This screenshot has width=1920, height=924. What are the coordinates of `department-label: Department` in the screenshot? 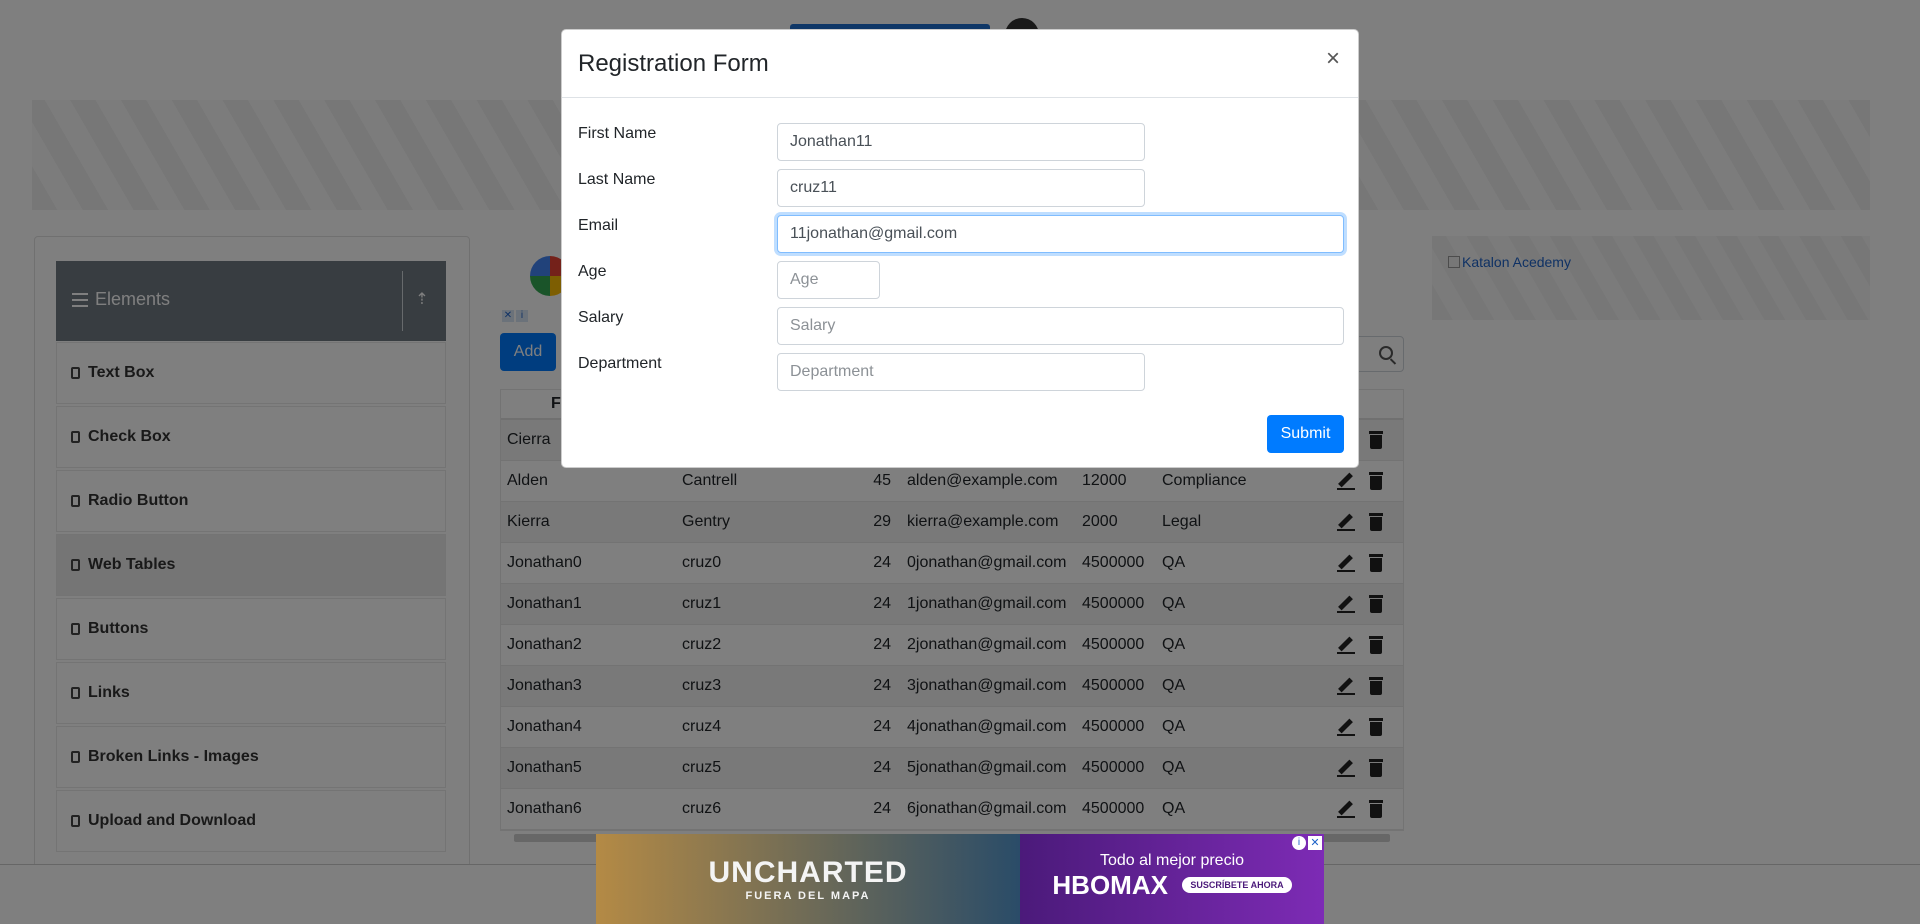 It's located at (620, 363).